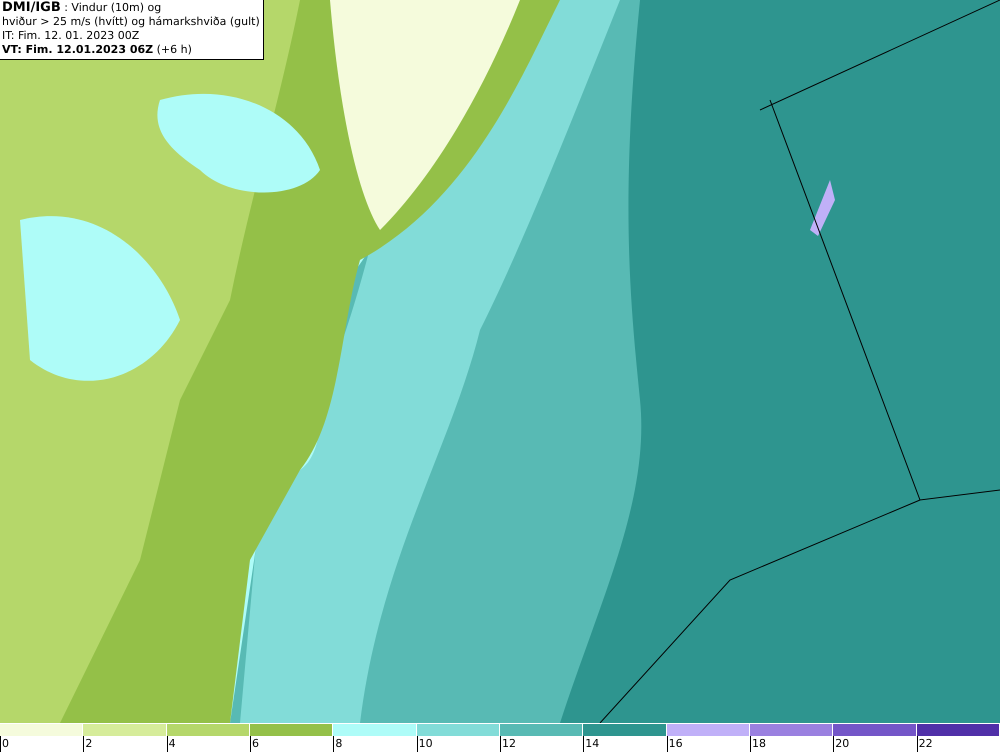 The height and width of the screenshot is (753, 1000). I want to click on legend-tick-label: 10, so click(424, 744).